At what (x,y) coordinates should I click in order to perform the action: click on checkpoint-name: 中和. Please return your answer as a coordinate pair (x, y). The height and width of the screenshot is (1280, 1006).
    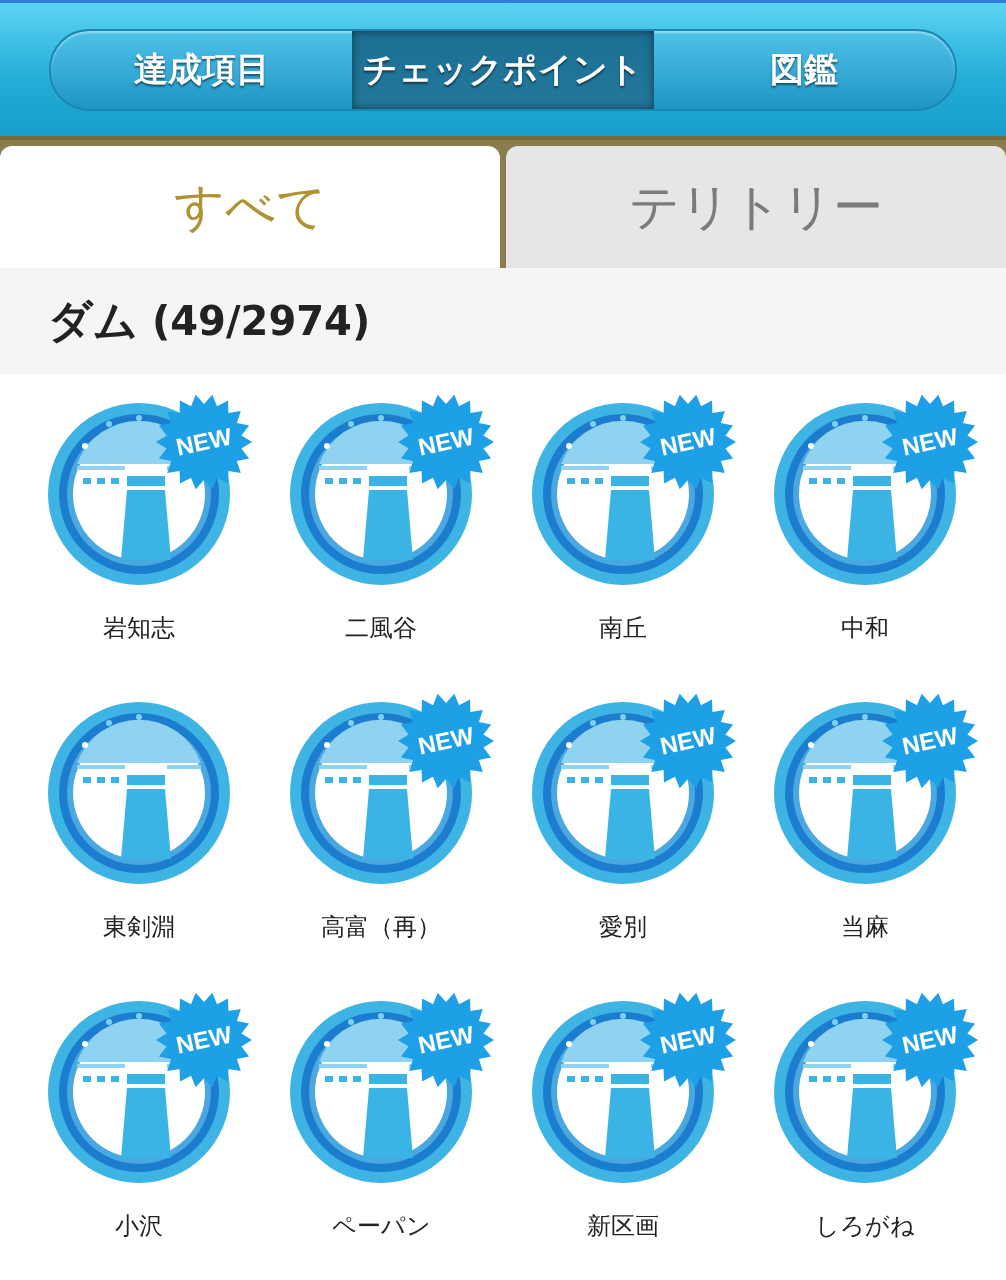
    Looking at the image, I should click on (865, 628).